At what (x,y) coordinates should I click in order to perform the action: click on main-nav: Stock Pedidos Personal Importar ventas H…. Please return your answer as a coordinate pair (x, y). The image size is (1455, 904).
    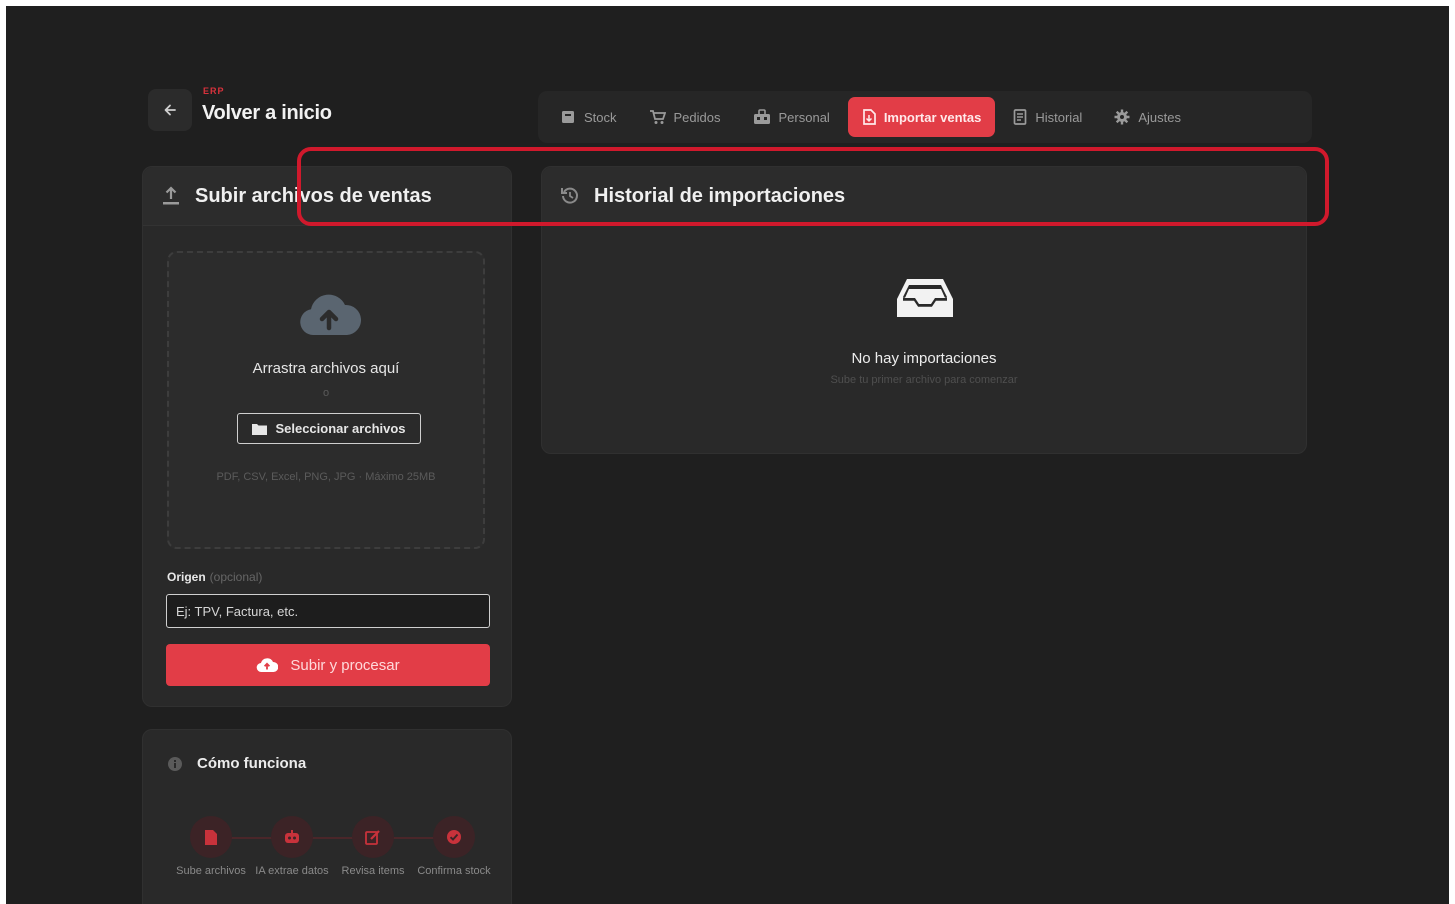
    Looking at the image, I should click on (925, 117).